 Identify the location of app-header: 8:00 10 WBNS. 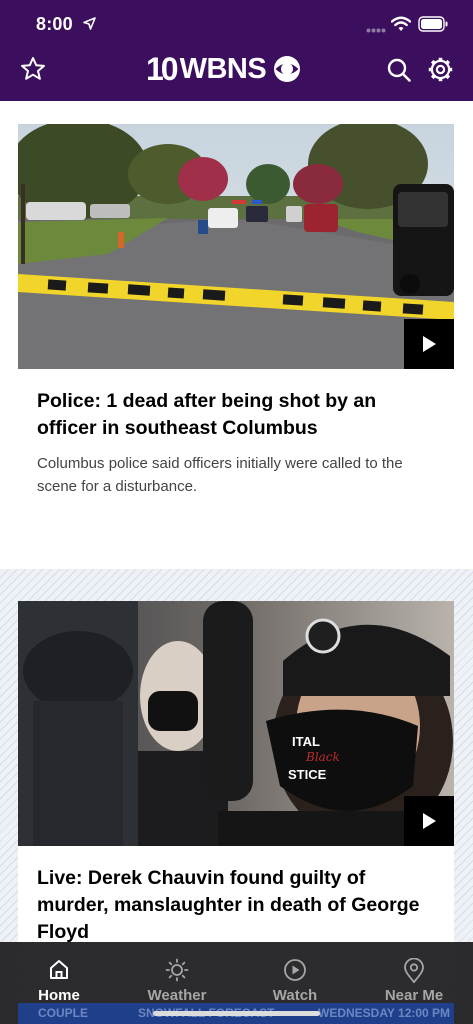
(236, 50).